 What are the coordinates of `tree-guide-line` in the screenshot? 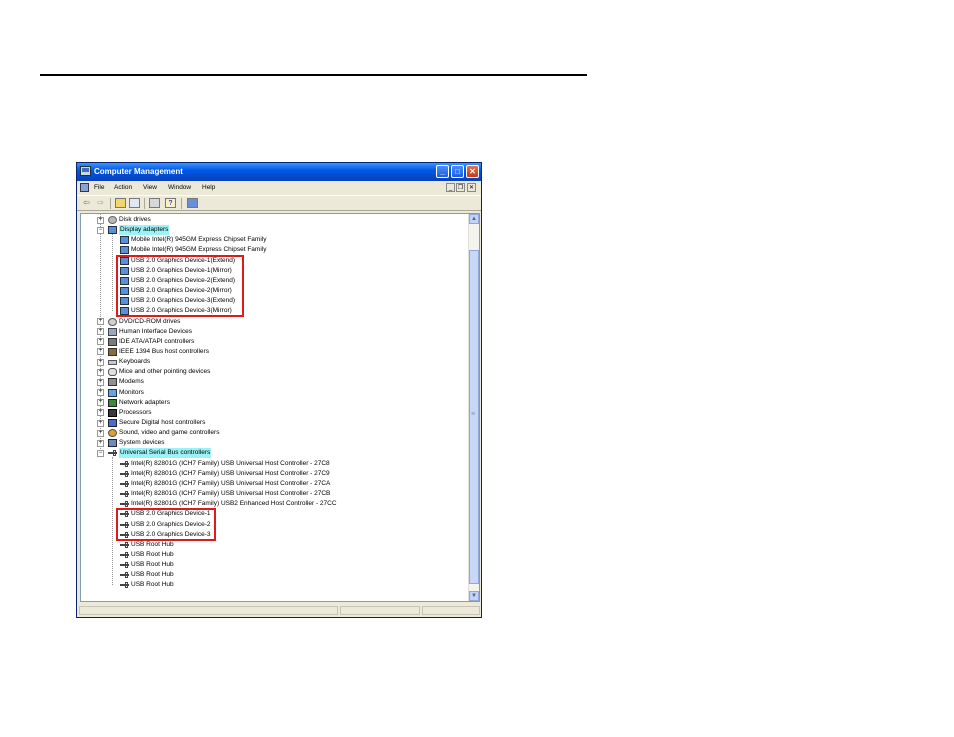 It's located at (112, 273).